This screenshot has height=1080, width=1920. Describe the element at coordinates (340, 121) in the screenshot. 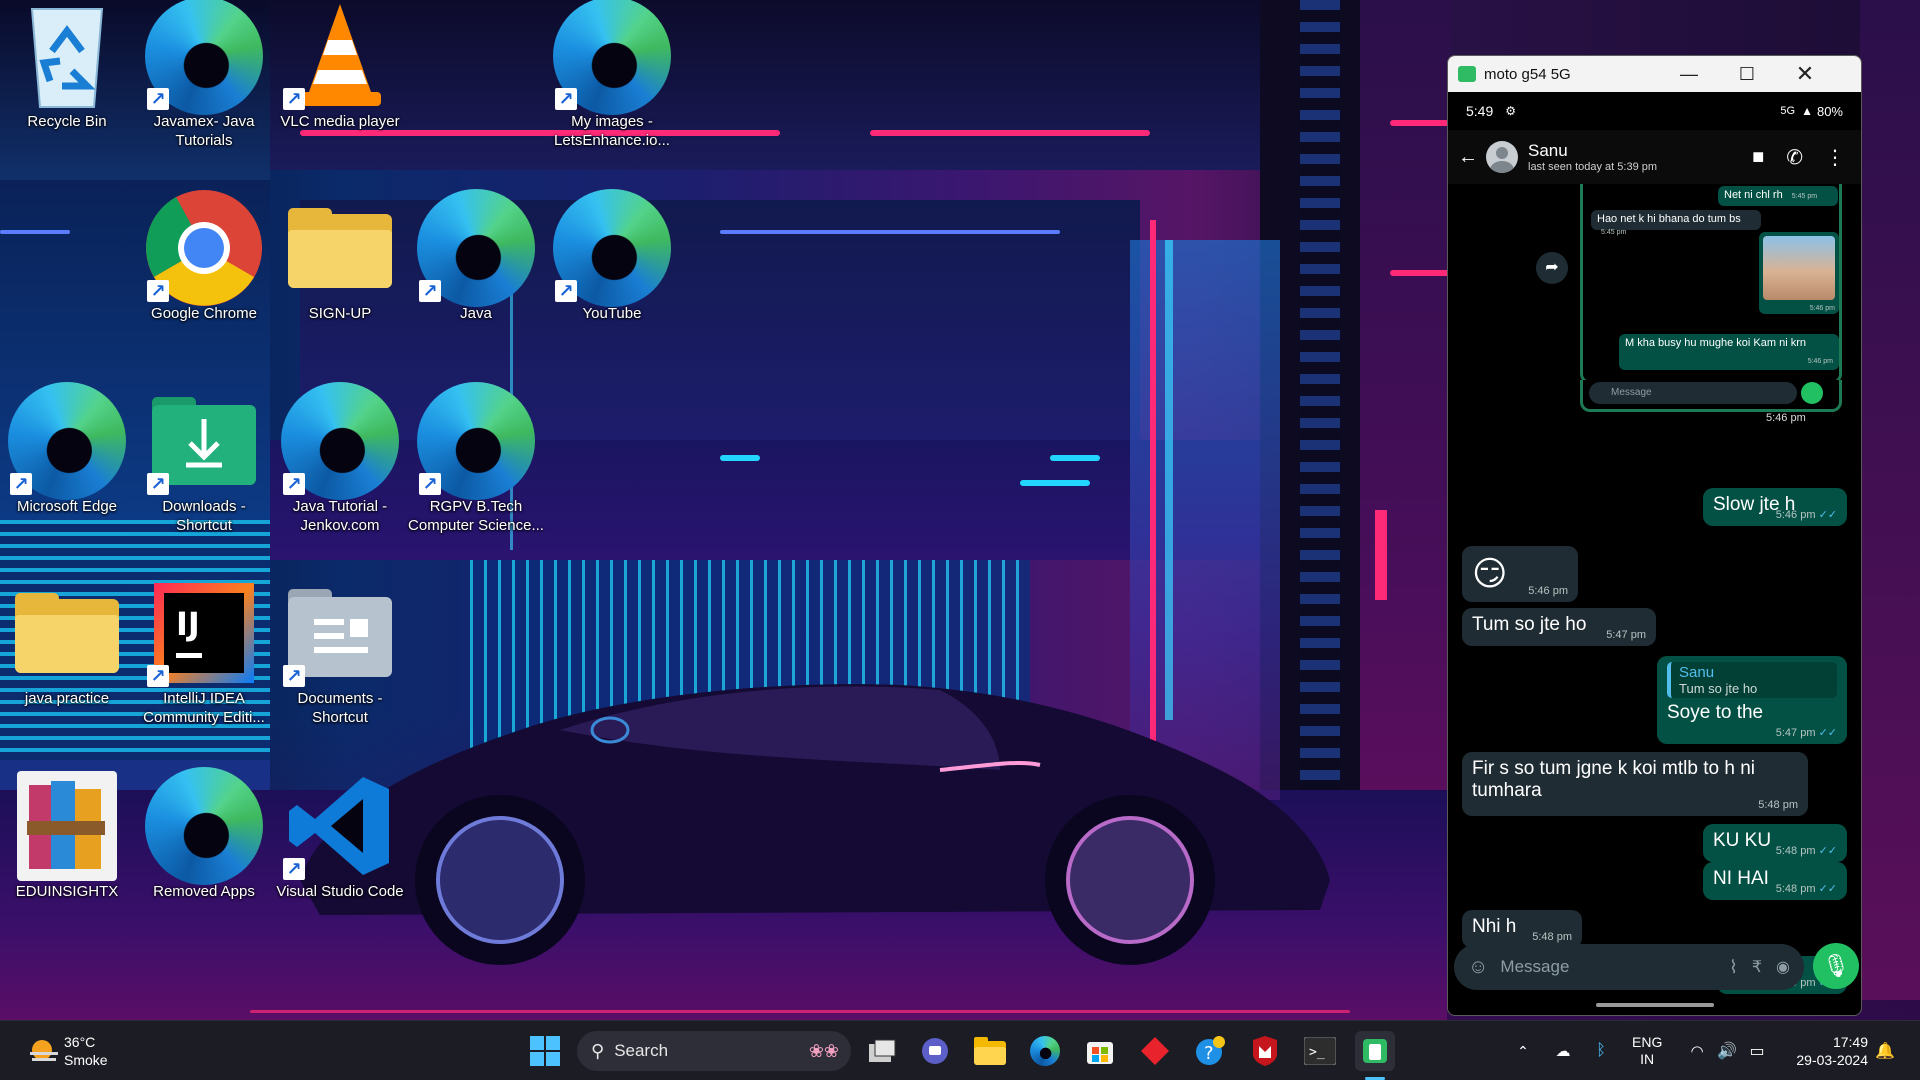

I see `desktop-icon-label: VLC media player` at that location.